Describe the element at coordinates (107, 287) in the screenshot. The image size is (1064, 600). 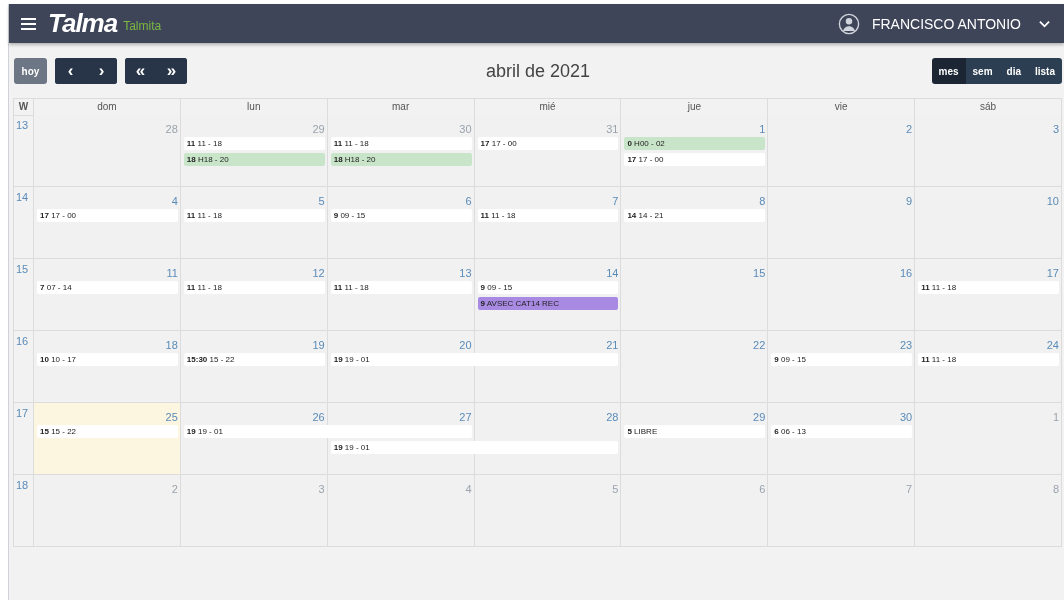
I see `calendar-event: 7 07 - 14` at that location.